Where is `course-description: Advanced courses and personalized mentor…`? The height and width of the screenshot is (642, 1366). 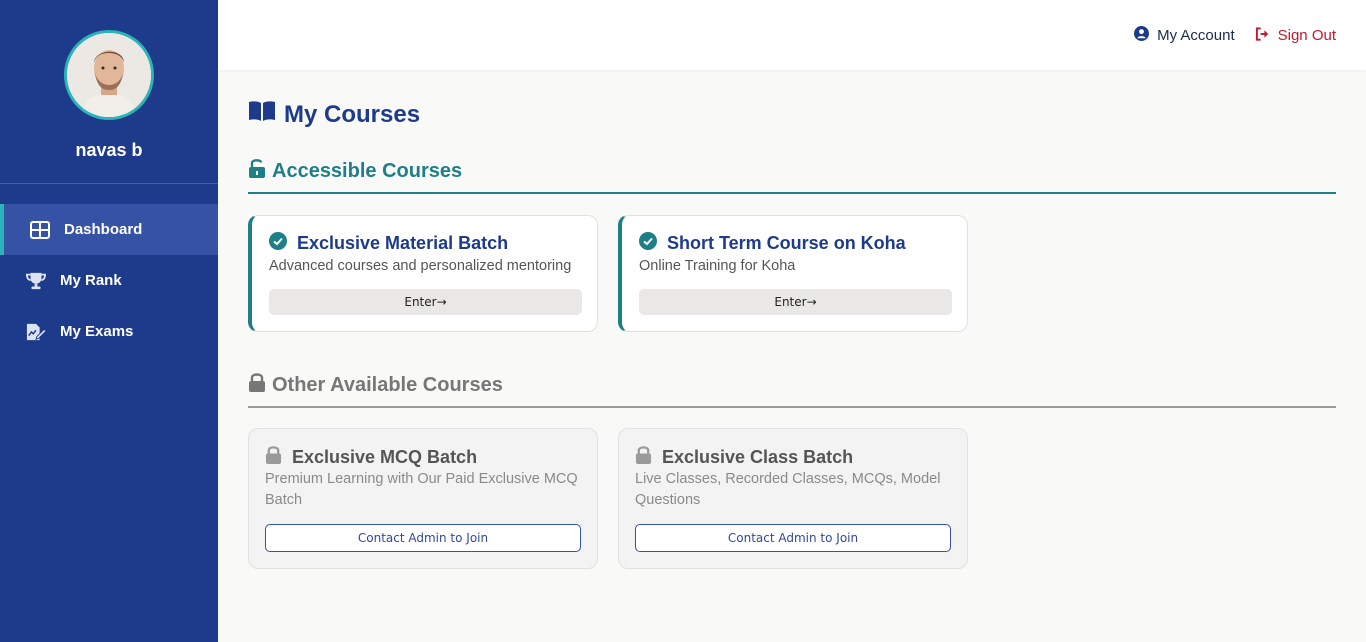 course-description: Advanced courses and personalized mentor… is located at coordinates (420, 266).